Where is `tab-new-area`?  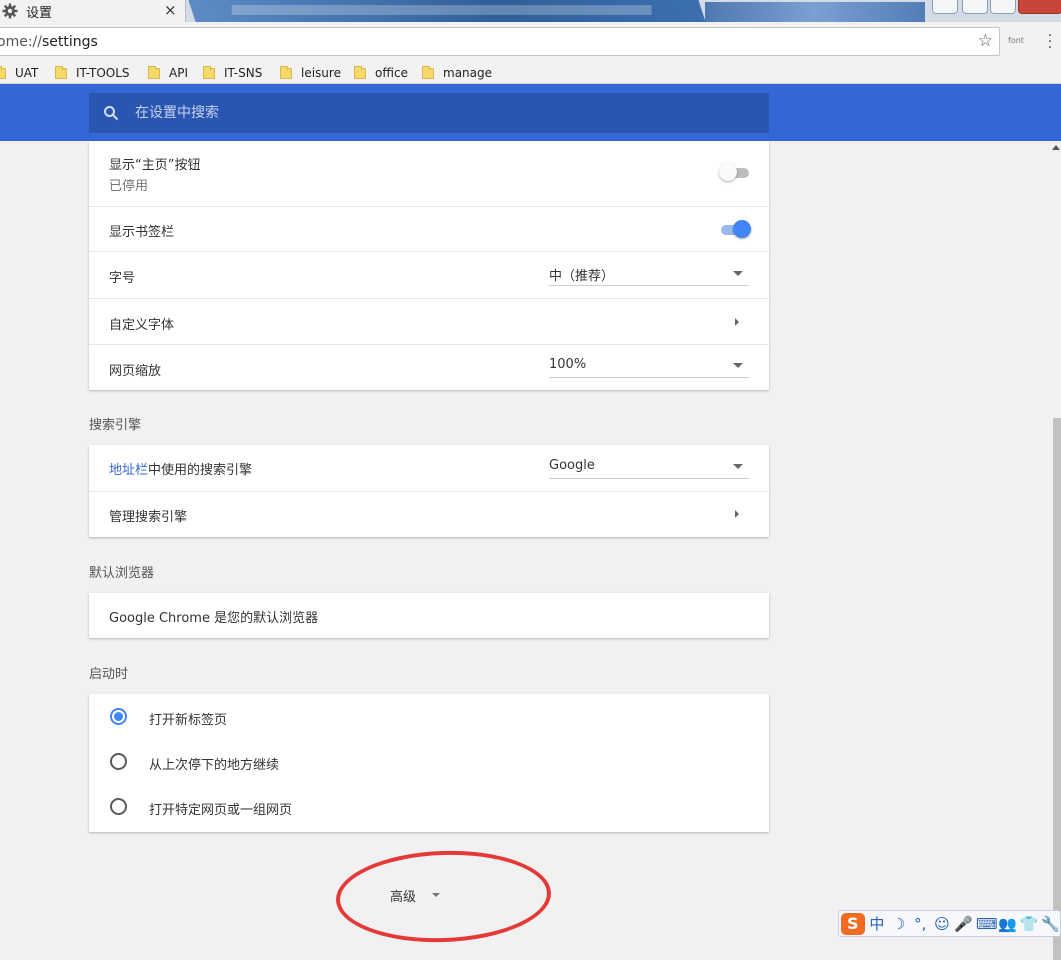 tab-new-area is located at coordinates (815, 12).